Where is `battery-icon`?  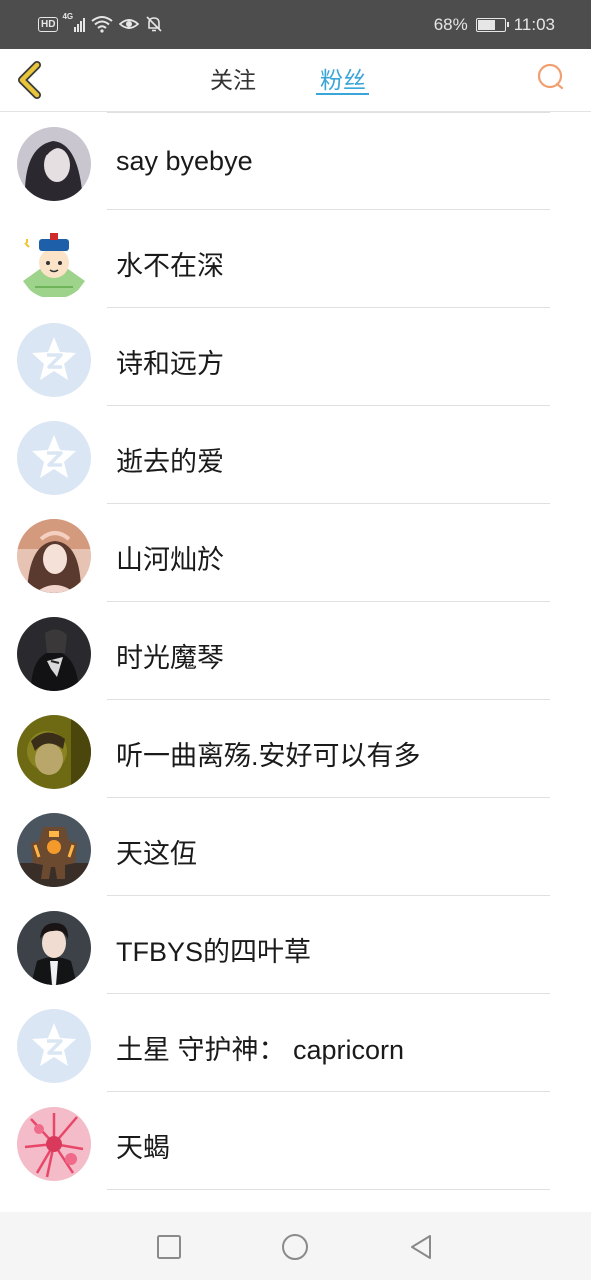
battery-icon is located at coordinates (492, 25).